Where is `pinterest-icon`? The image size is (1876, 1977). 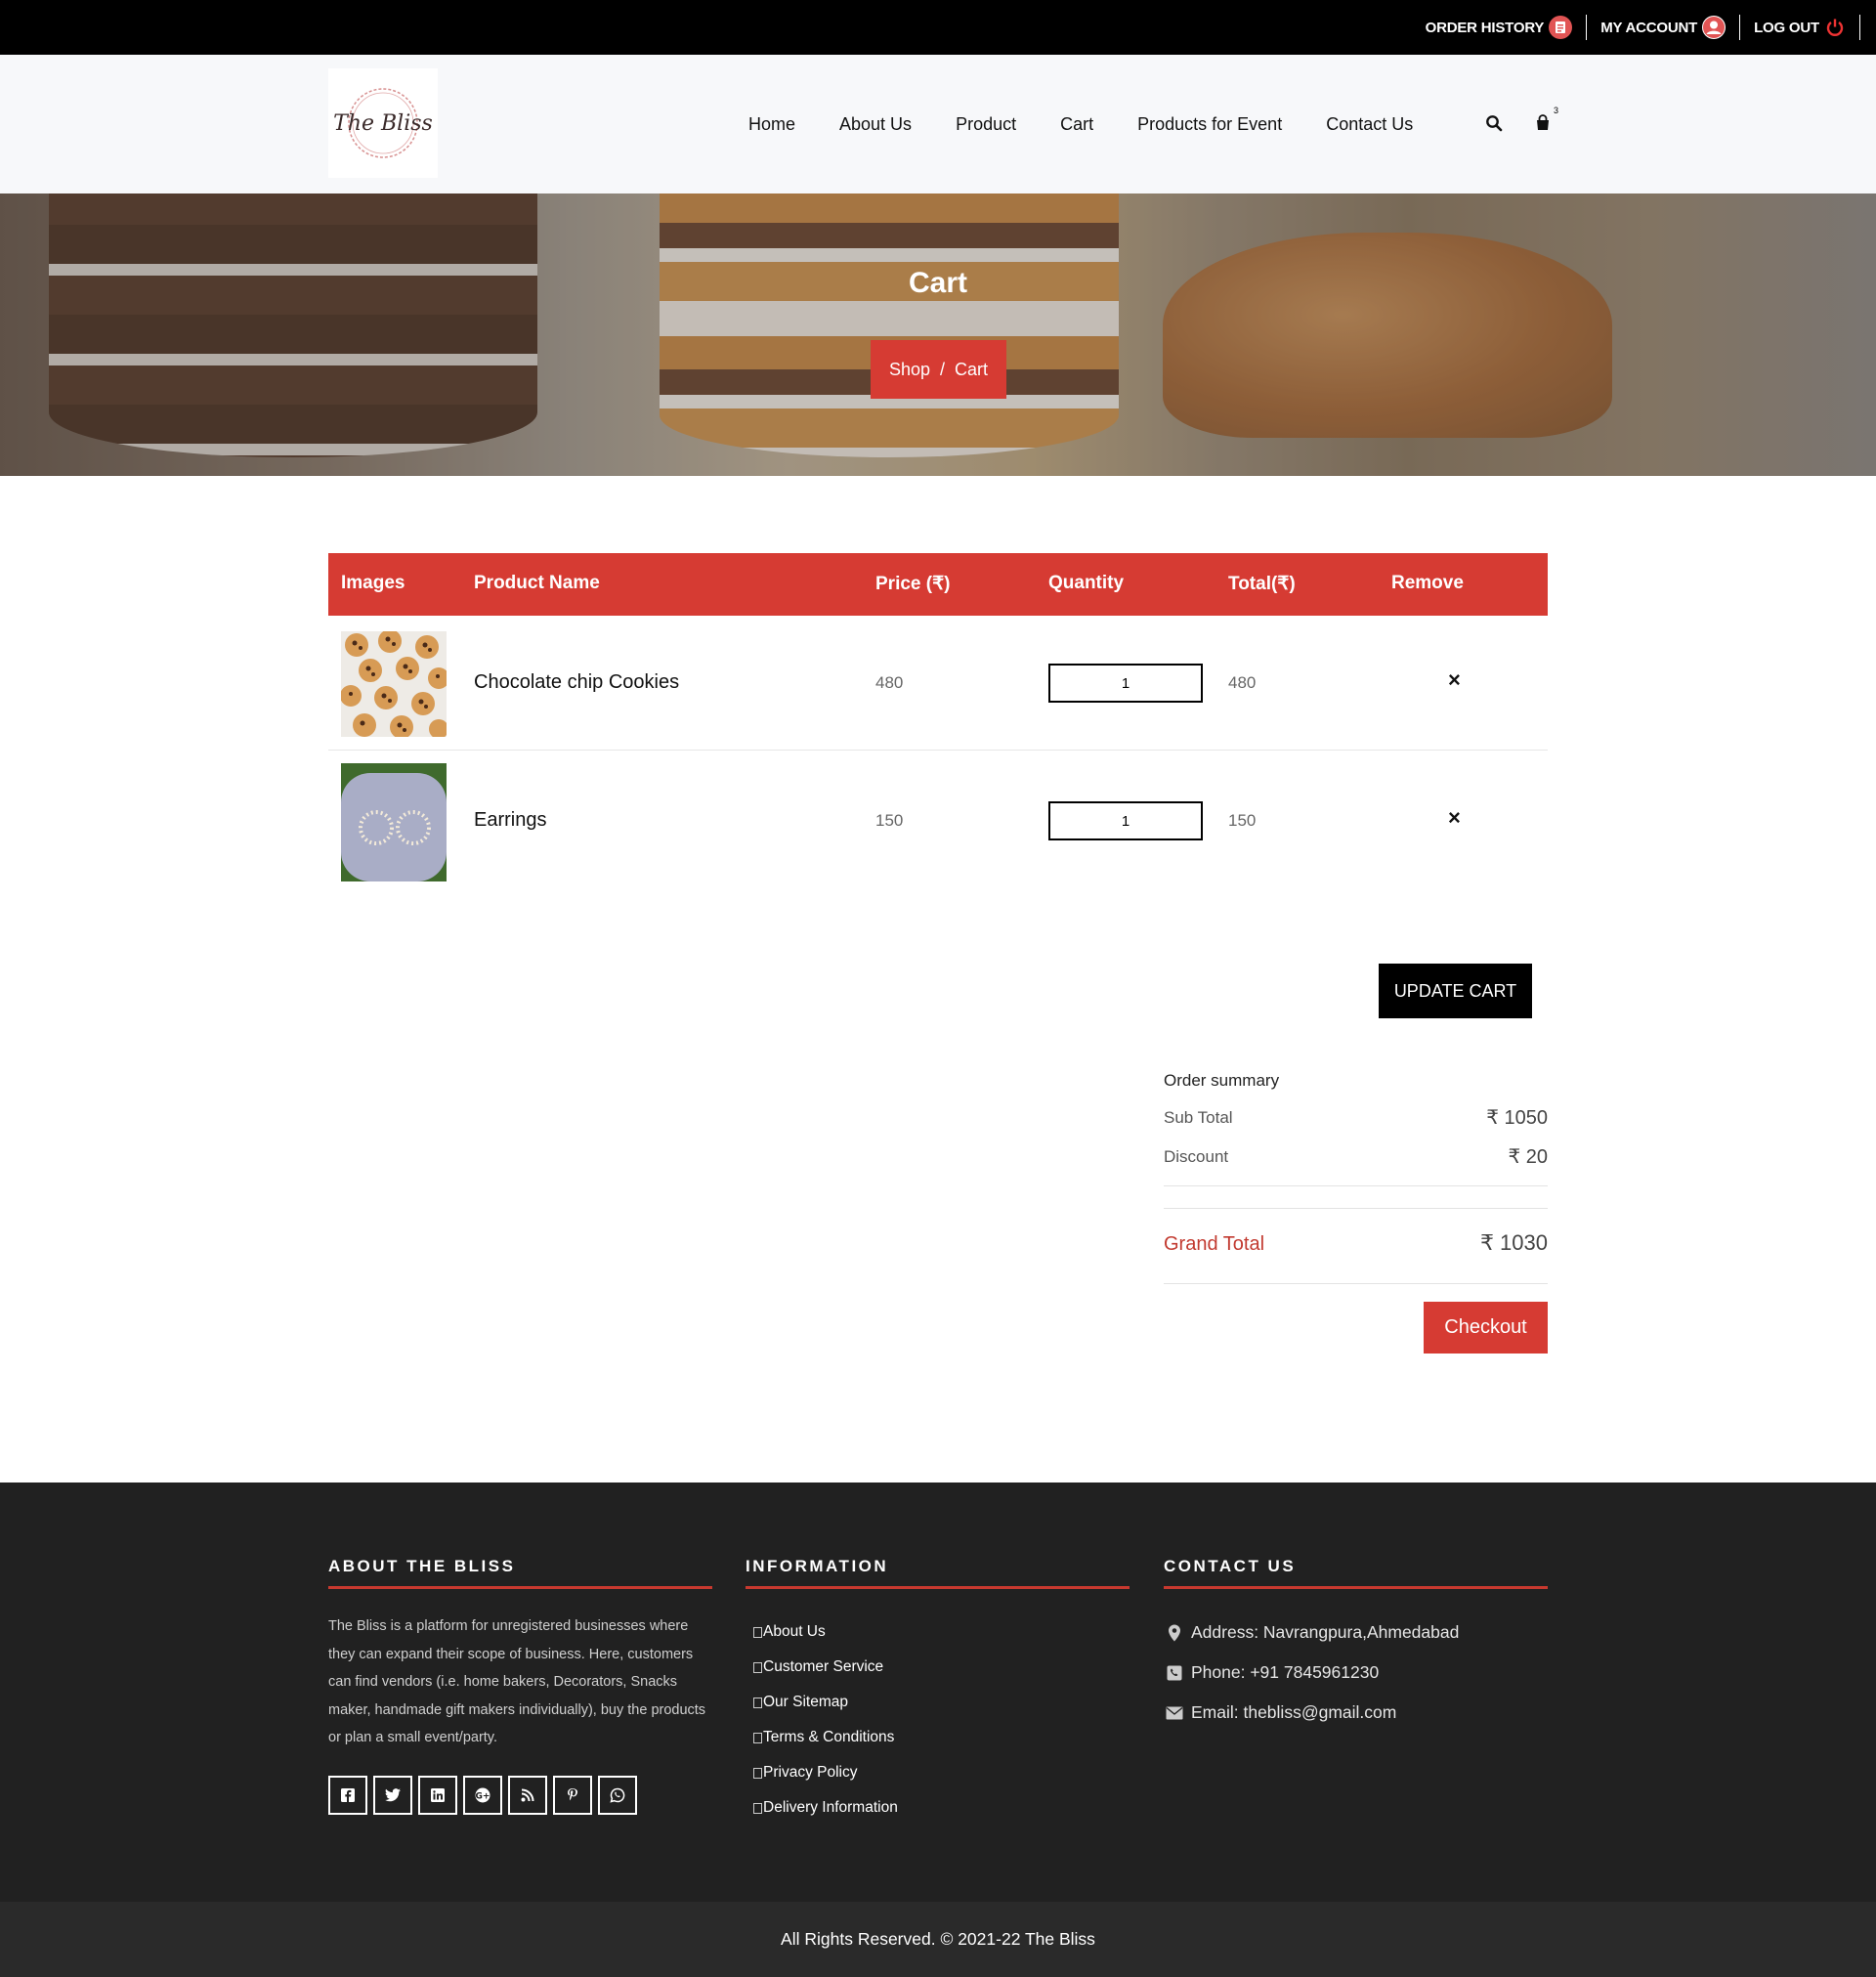
pinterest-icon is located at coordinates (572, 1795).